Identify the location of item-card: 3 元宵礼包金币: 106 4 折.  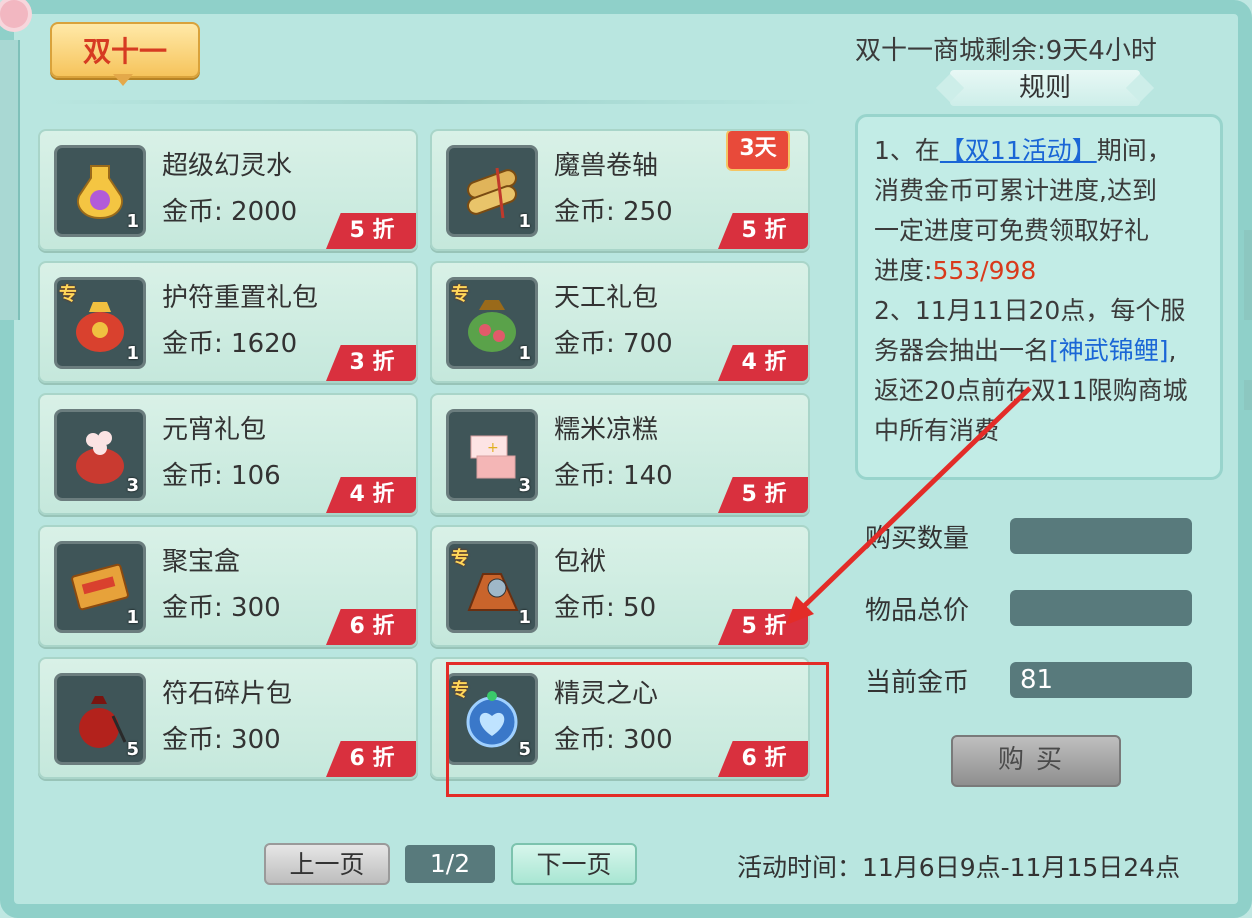
(228, 454).